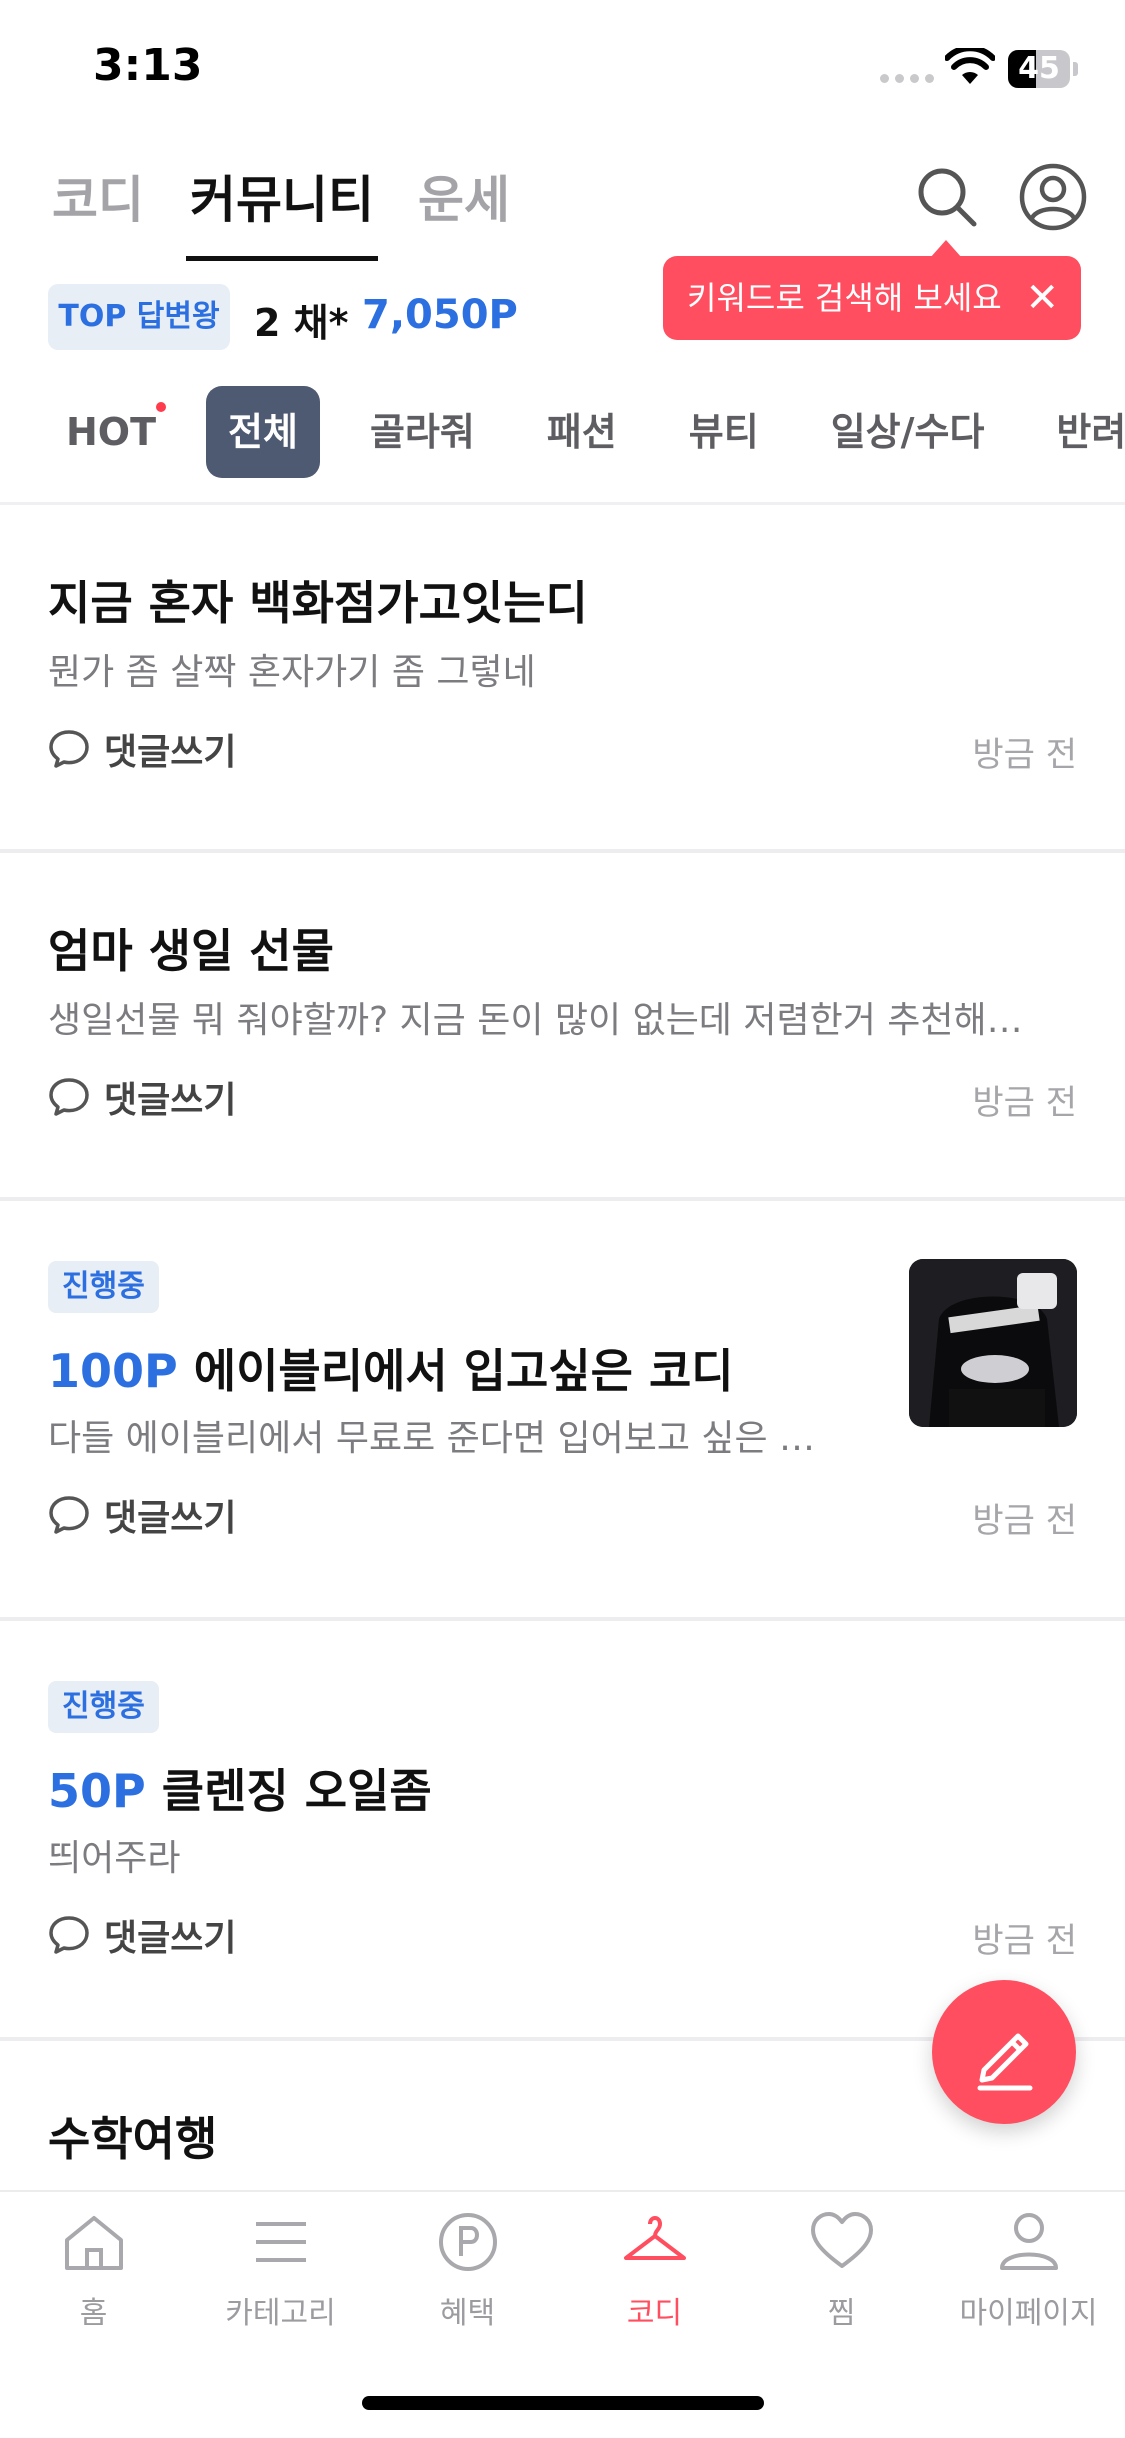  I want to click on home-indicator, so click(563, 2403).